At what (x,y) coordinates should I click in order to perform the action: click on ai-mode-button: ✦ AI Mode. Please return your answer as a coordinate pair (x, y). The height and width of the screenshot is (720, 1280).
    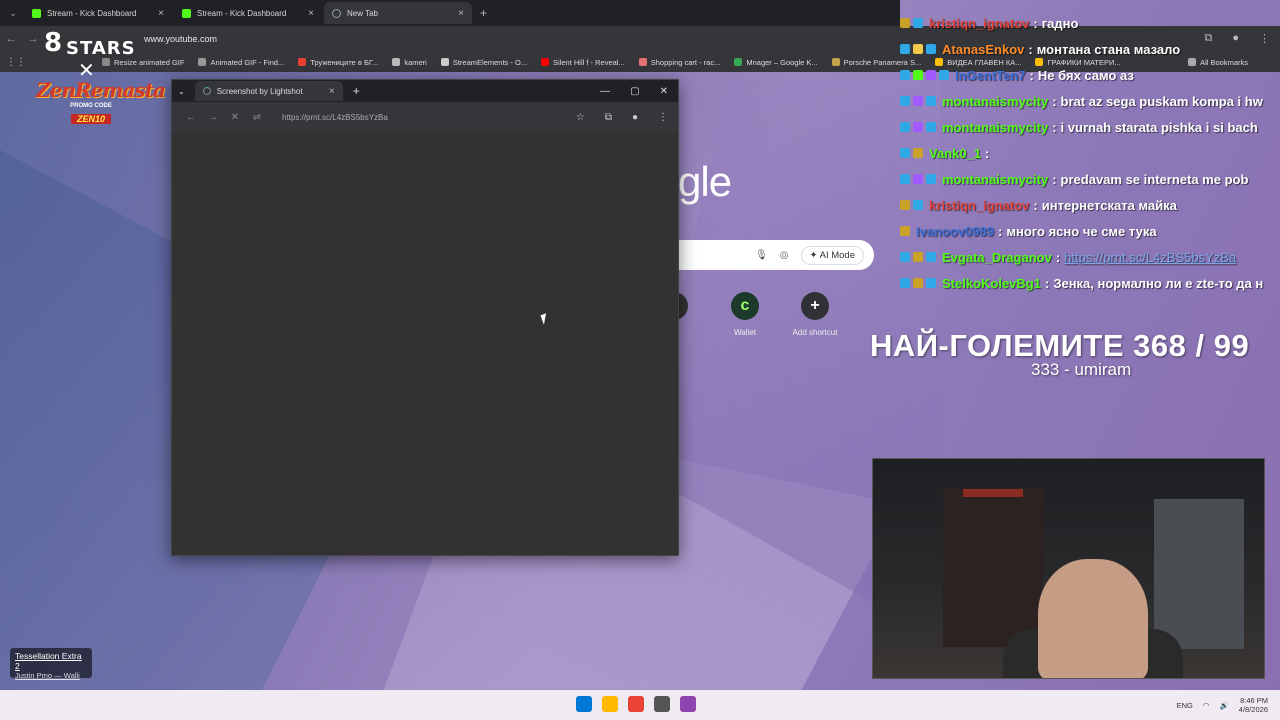
    Looking at the image, I should click on (832, 255).